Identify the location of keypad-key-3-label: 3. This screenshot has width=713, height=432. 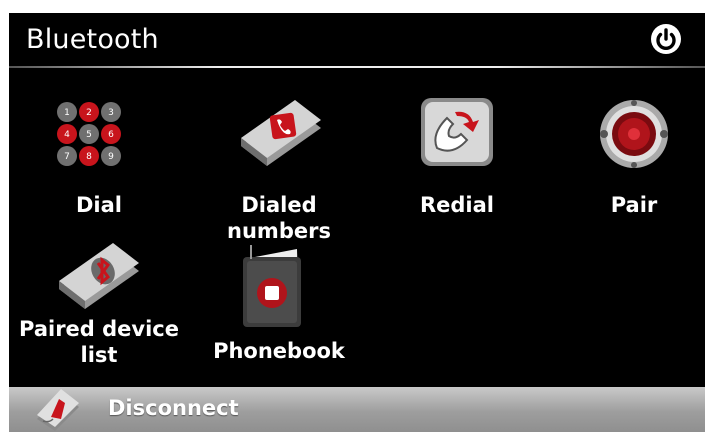
(111, 113).